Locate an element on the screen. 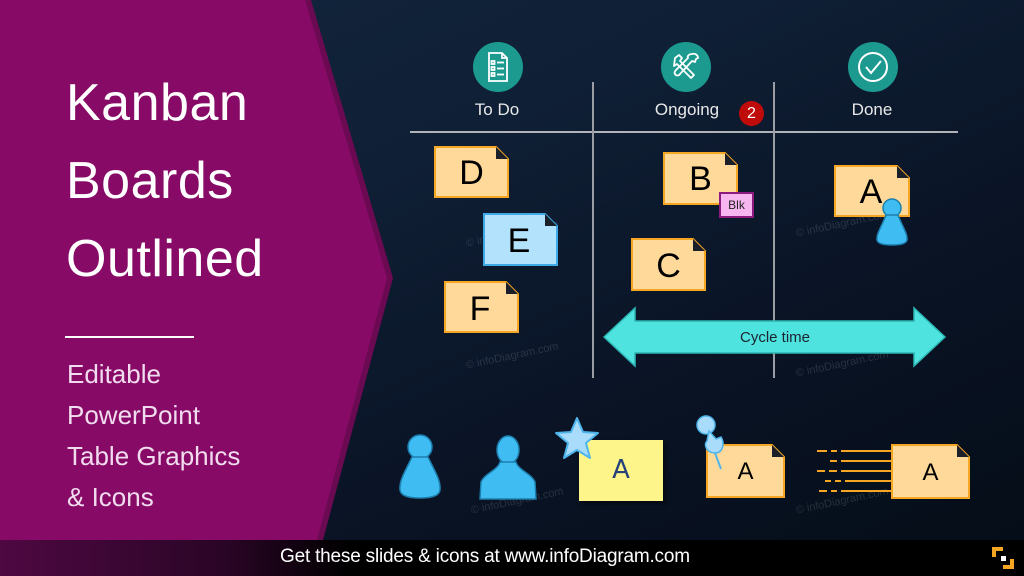 The width and height of the screenshot is (1024, 576). kanban-card-e: E is located at coordinates (520, 239).